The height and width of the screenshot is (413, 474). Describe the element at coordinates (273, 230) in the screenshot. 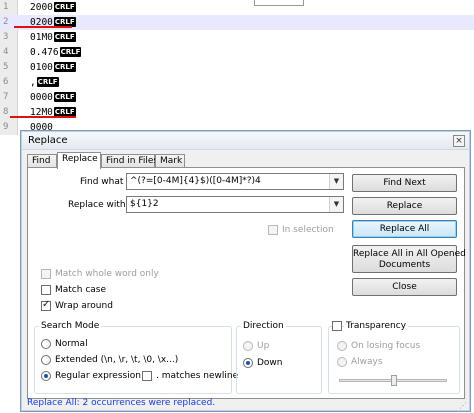

I see `in-selection-checkbox` at that location.